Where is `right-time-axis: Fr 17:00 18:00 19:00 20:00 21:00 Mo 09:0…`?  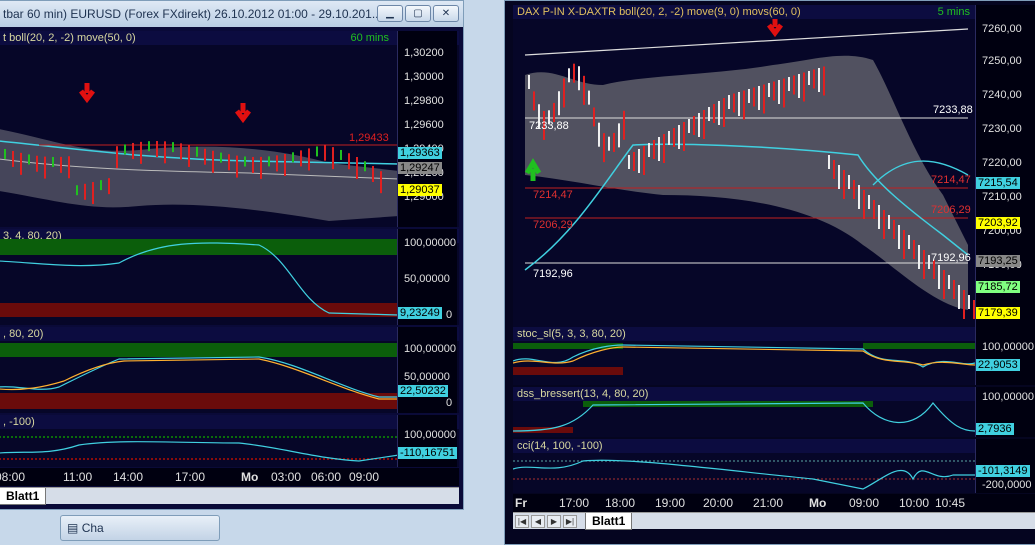 right-time-axis: Fr 17:00 18:00 19:00 20:00 21:00 Mo 09:0… is located at coordinates (774, 503).